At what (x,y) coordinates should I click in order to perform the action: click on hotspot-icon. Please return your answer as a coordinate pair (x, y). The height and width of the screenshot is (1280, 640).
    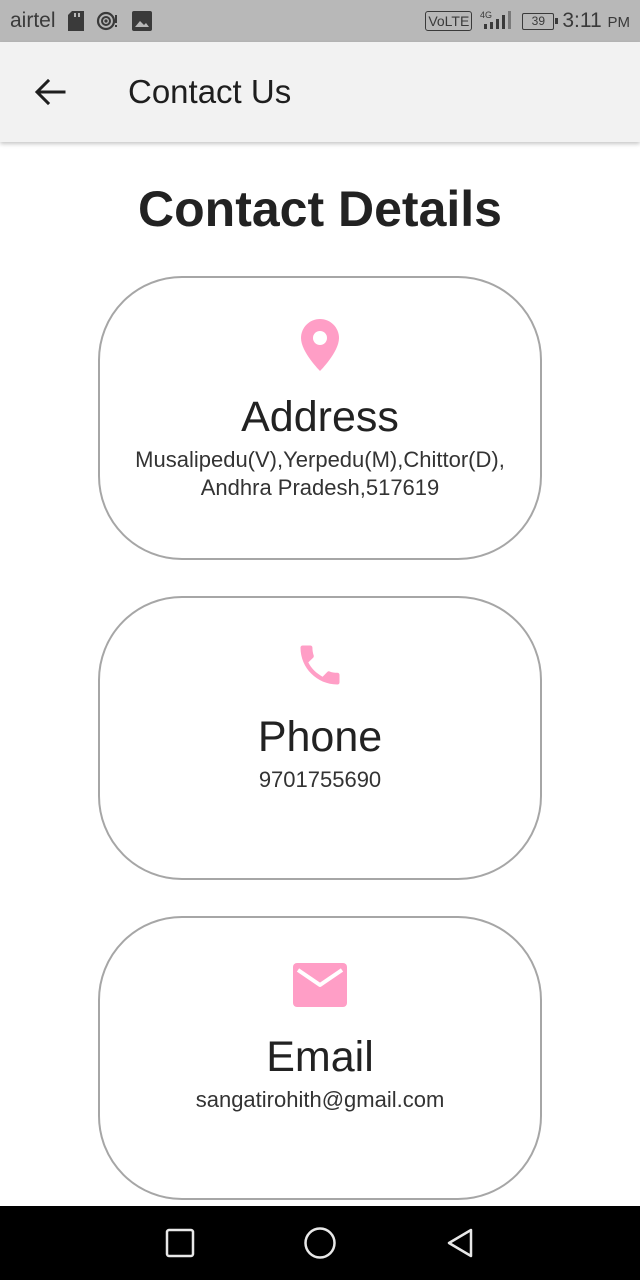
    Looking at the image, I should click on (108, 21).